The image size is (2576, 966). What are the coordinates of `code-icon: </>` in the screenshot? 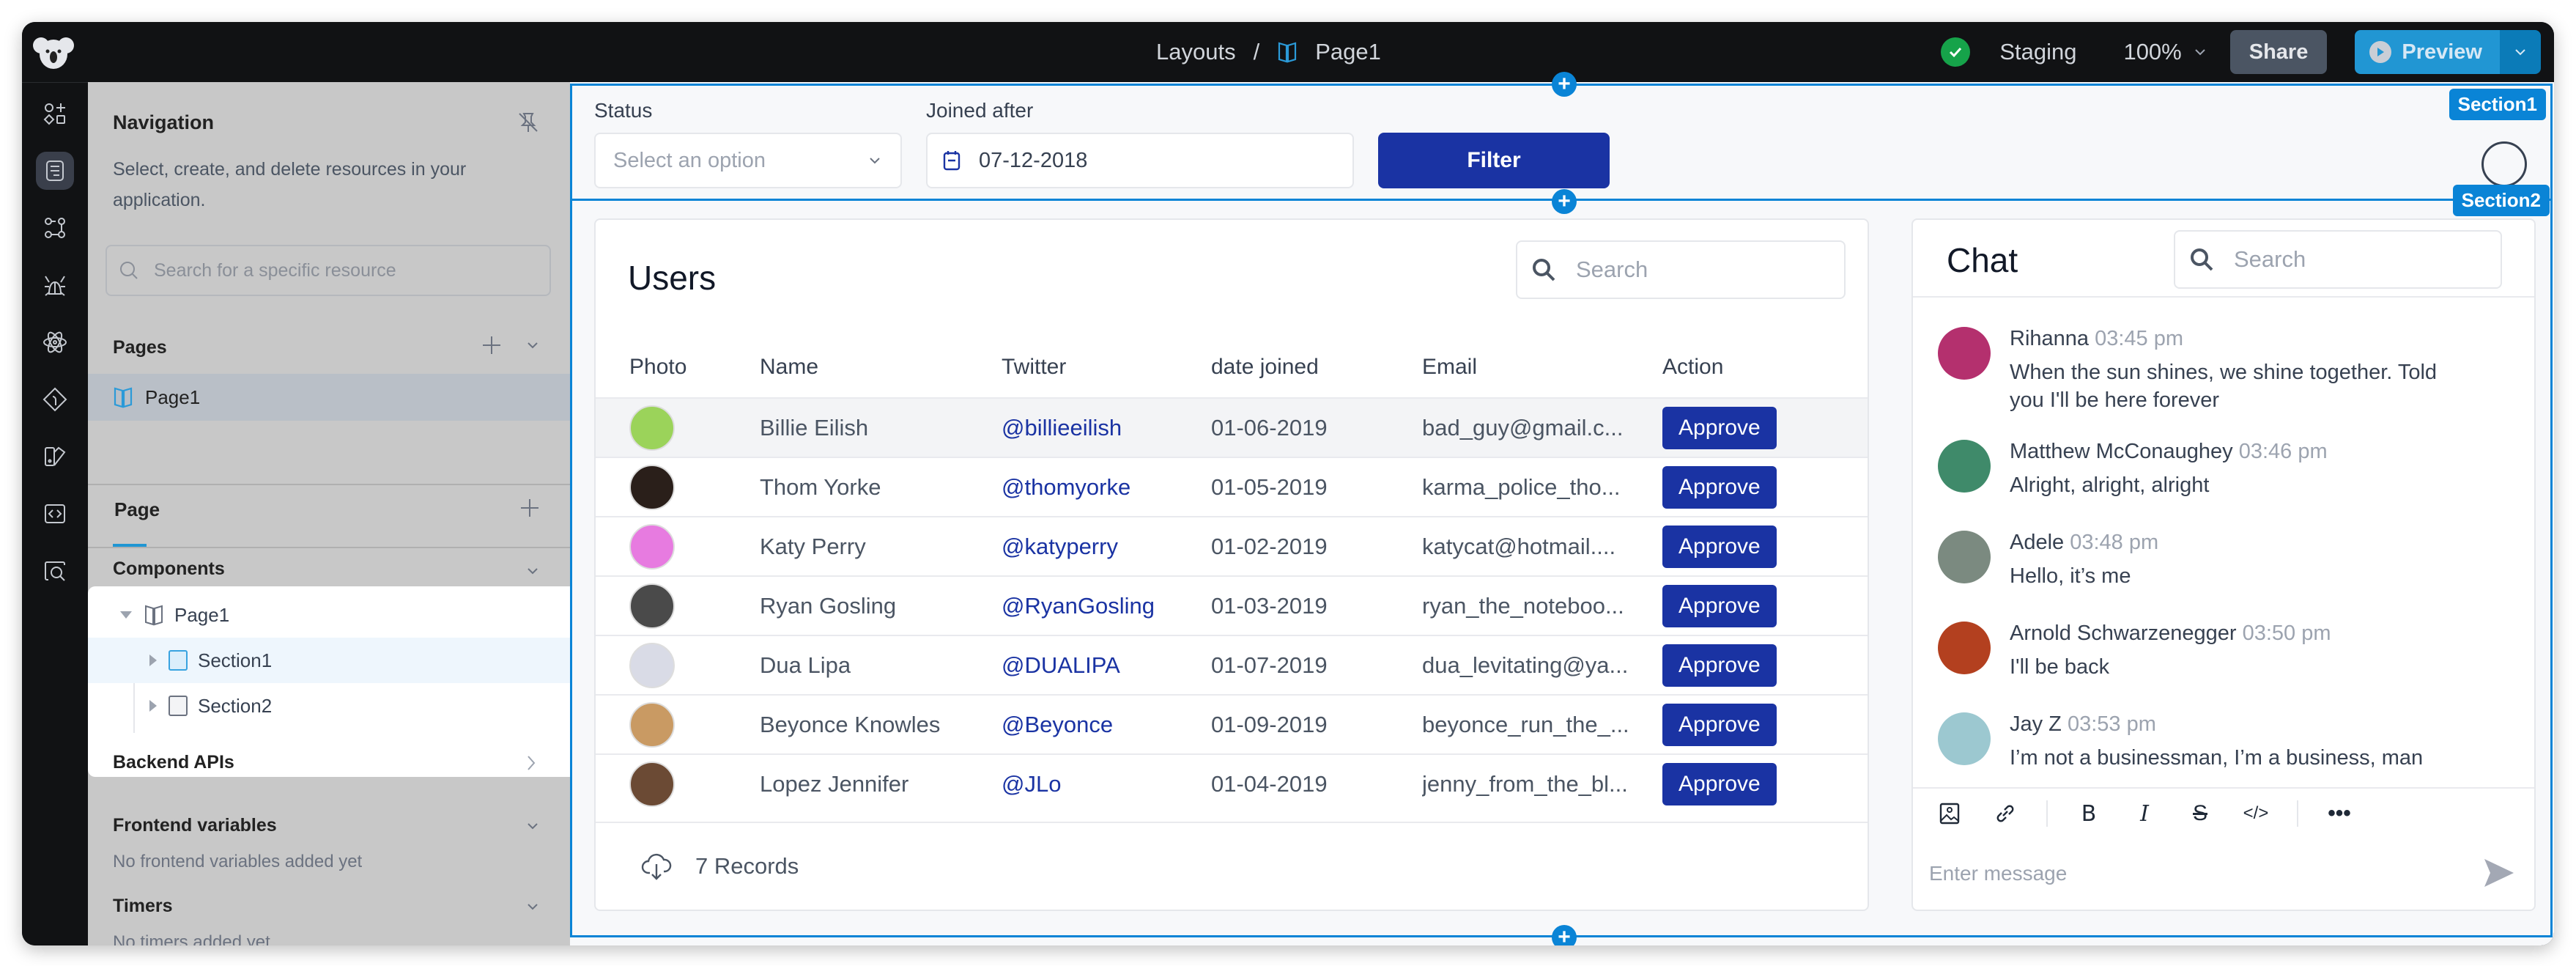 It's located at (2255, 813).